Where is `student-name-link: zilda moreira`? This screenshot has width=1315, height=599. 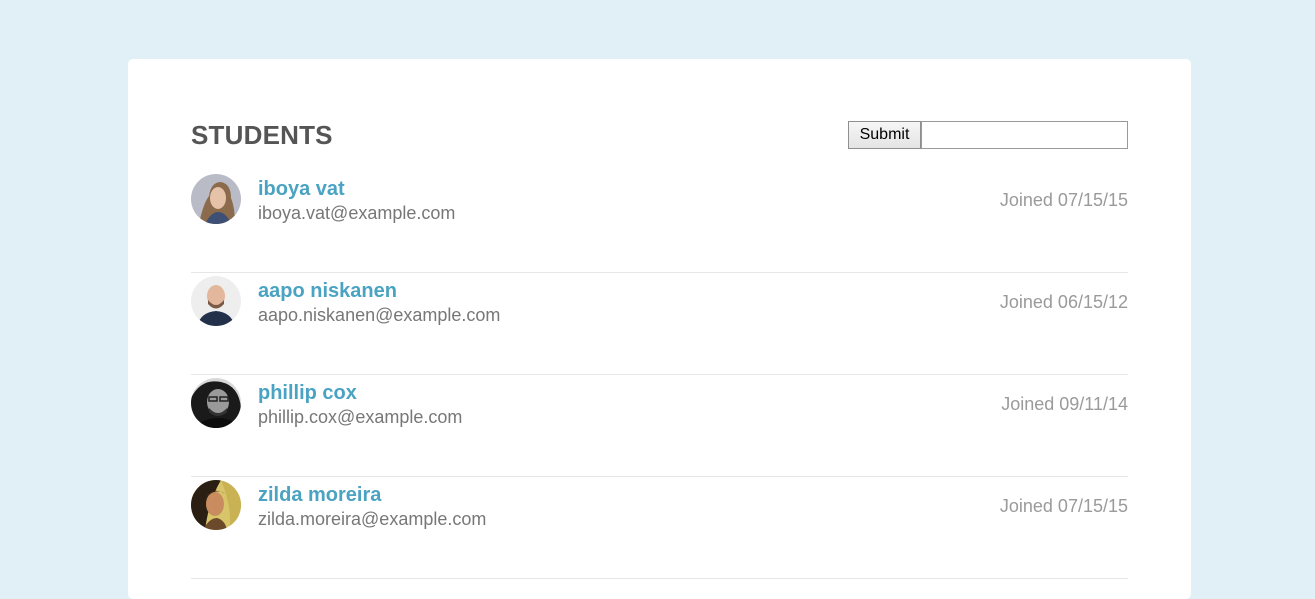 student-name-link: zilda moreira is located at coordinates (319, 495).